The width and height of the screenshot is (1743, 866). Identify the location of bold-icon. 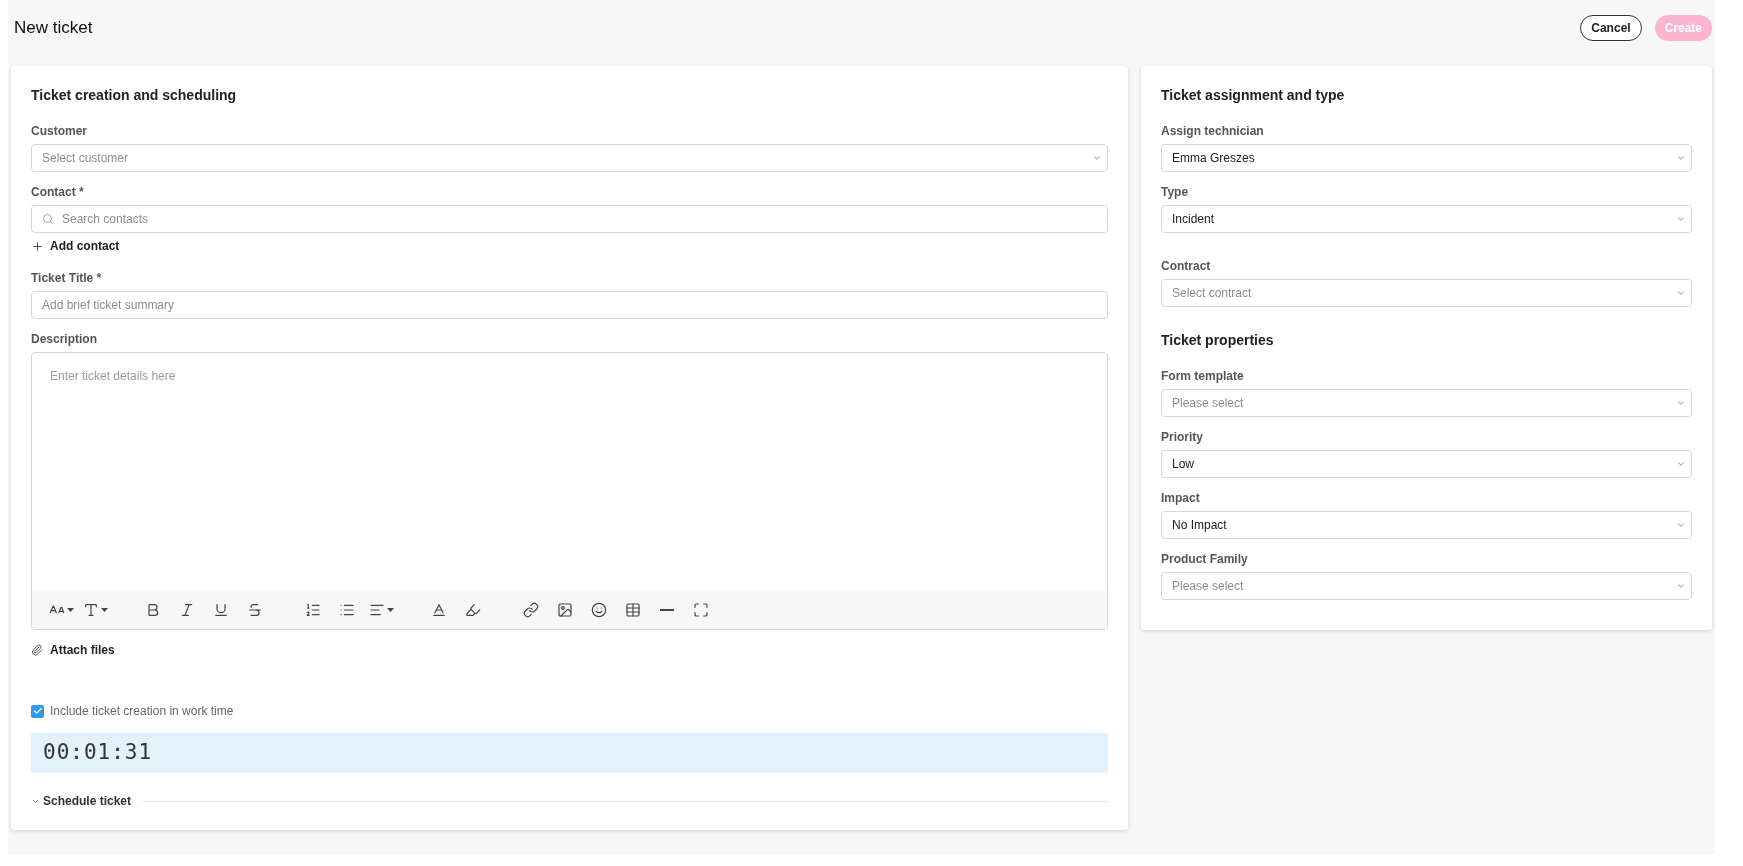
(153, 610).